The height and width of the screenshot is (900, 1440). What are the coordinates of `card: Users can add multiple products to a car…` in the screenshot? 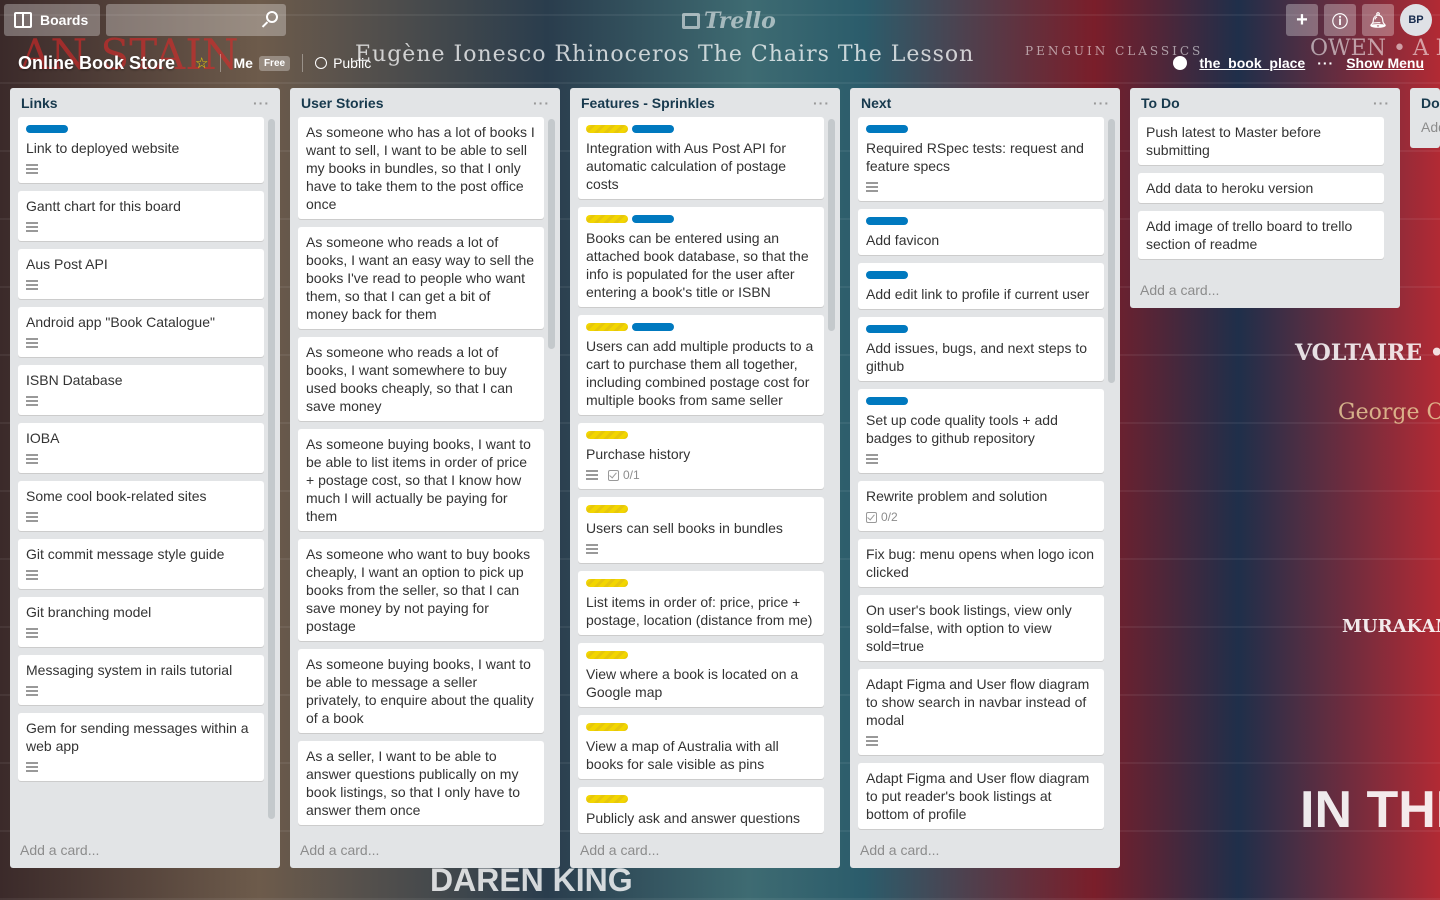 It's located at (701, 365).